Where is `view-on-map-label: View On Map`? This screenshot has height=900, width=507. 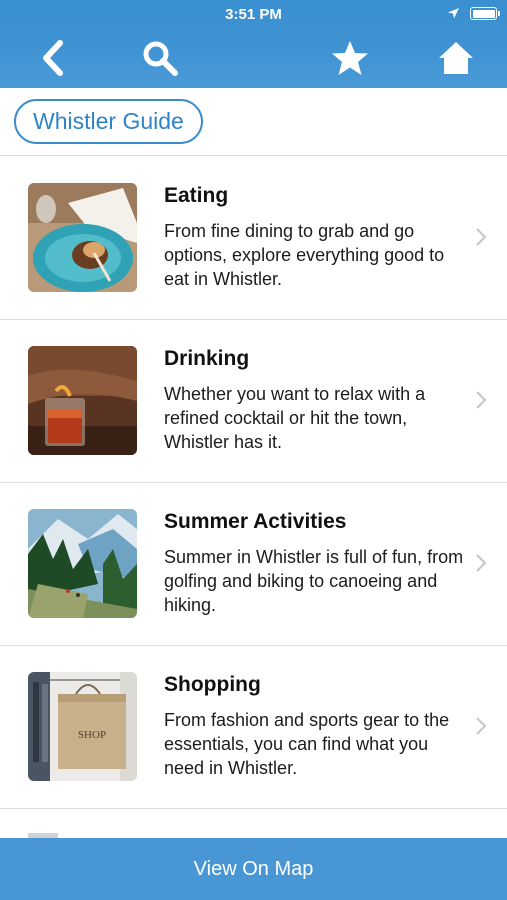
view-on-map-label: View On Map is located at coordinates (253, 868).